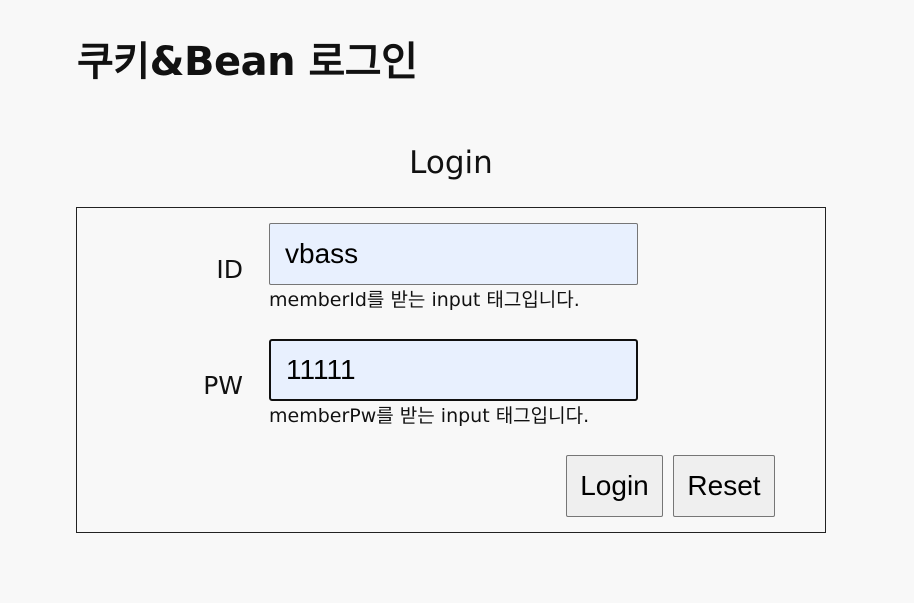 This screenshot has height=603, width=914. Describe the element at coordinates (724, 486) in the screenshot. I see `reset-button: Reset` at that location.